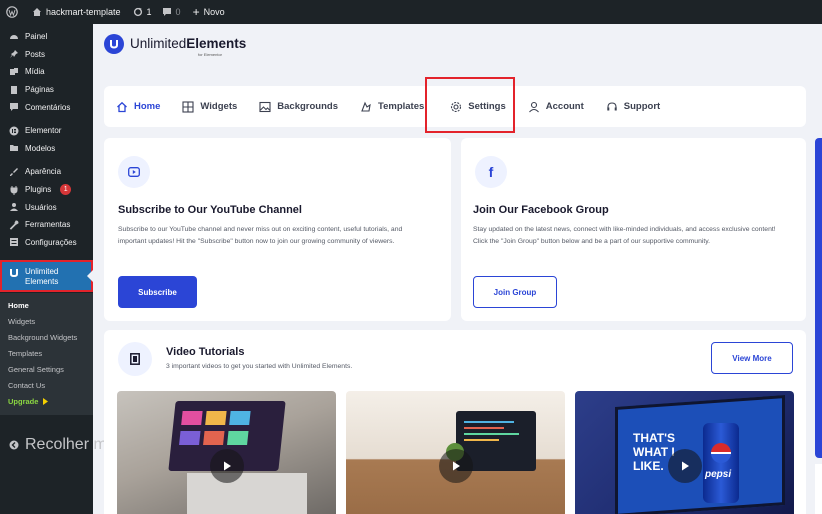 This screenshot has width=822, height=514. I want to click on plugin-icon, so click(13, 189).